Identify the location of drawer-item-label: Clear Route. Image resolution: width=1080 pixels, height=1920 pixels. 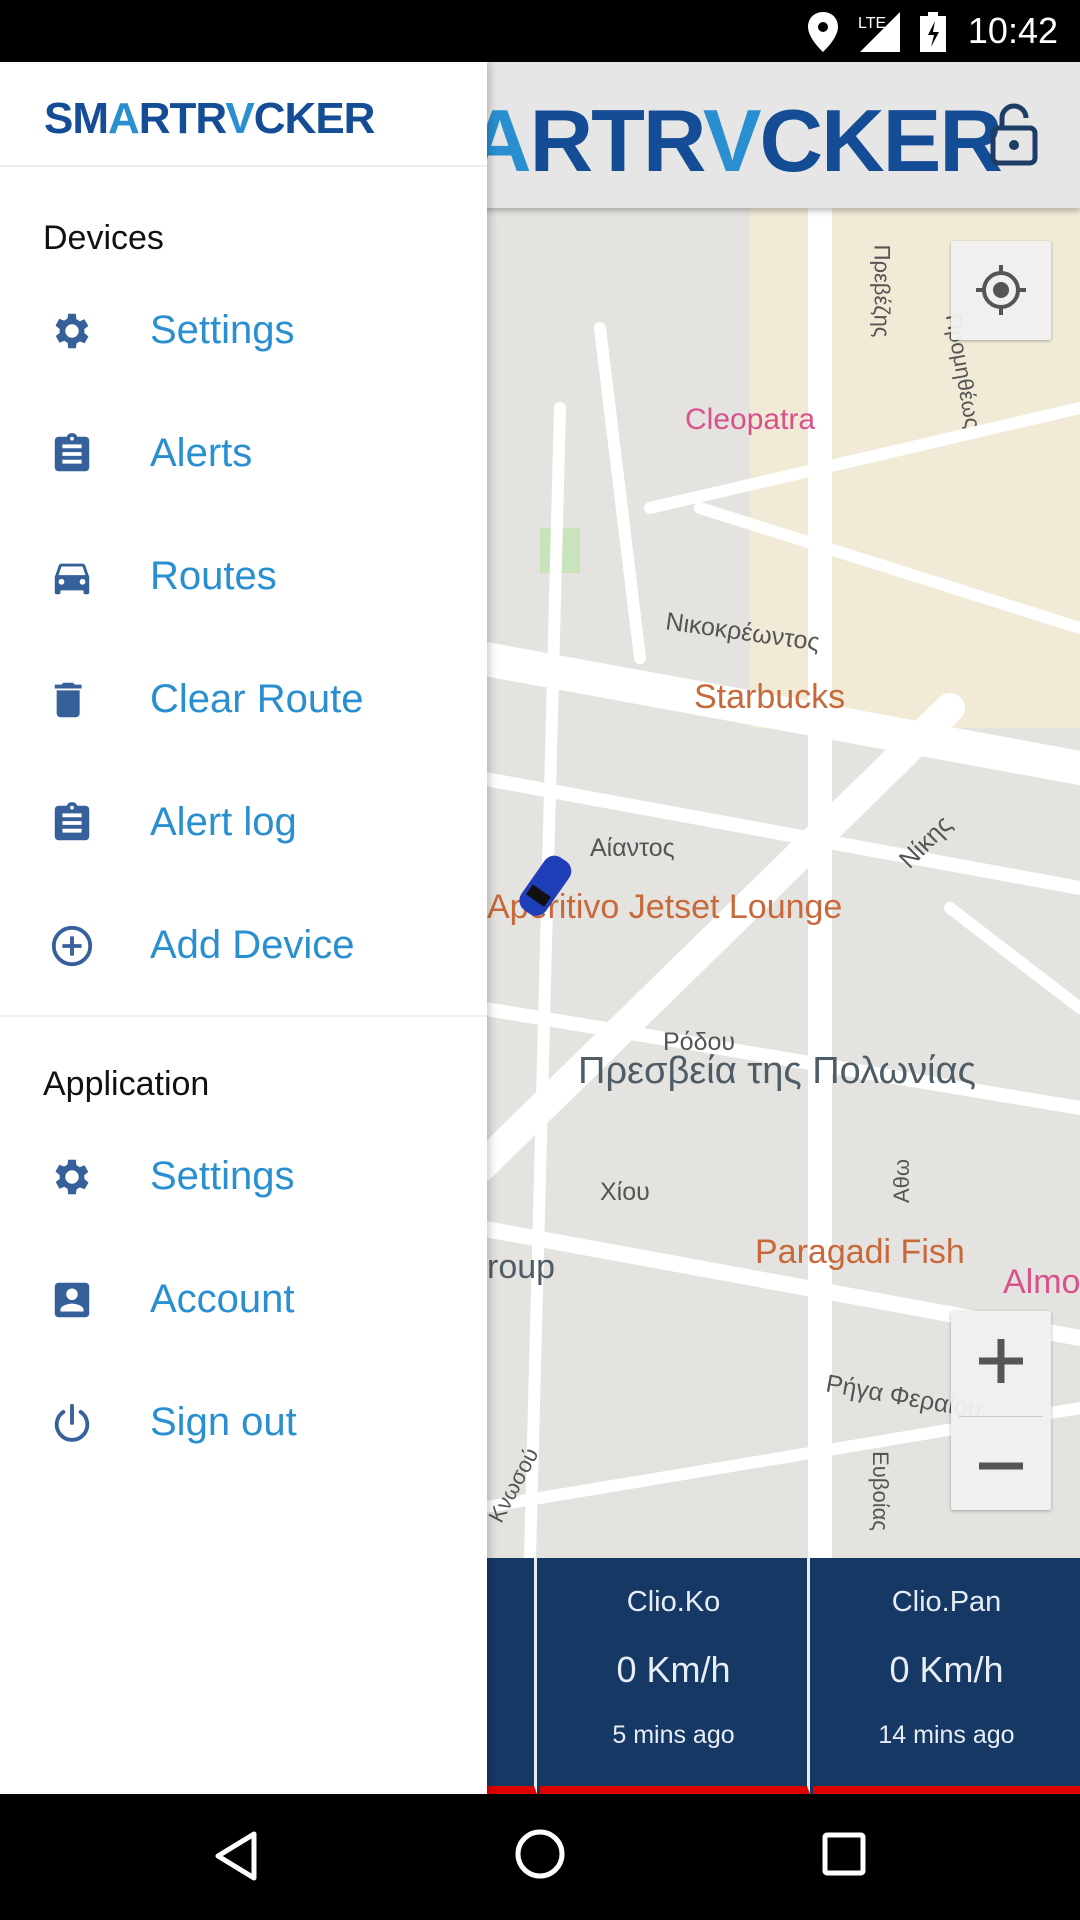
(257, 699).